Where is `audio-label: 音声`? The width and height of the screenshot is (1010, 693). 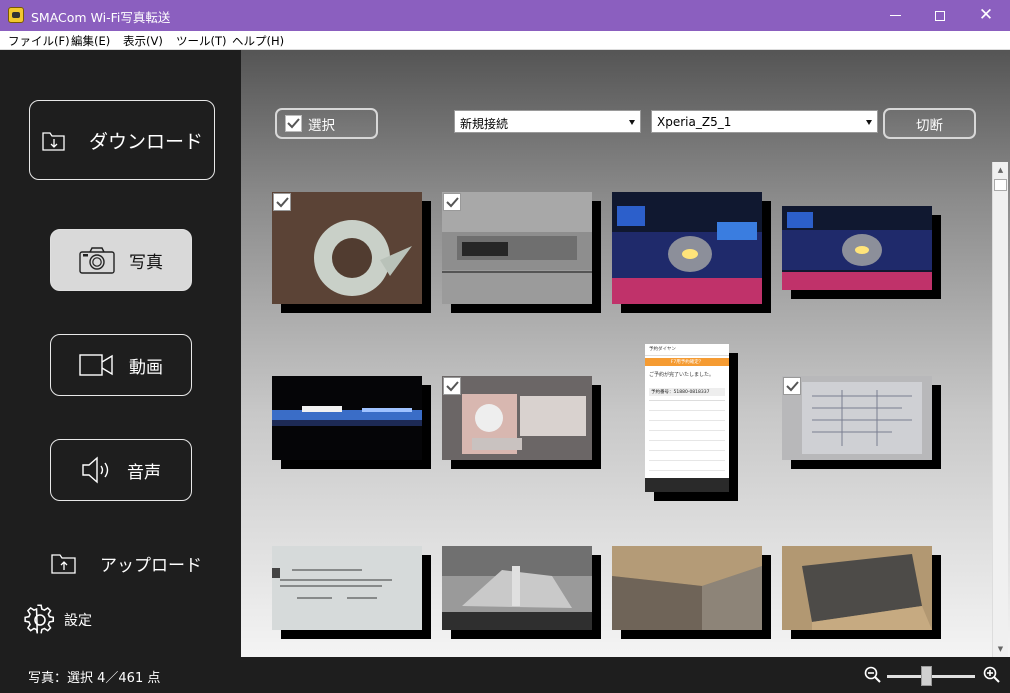
audio-label: 音声 is located at coordinates (144, 472).